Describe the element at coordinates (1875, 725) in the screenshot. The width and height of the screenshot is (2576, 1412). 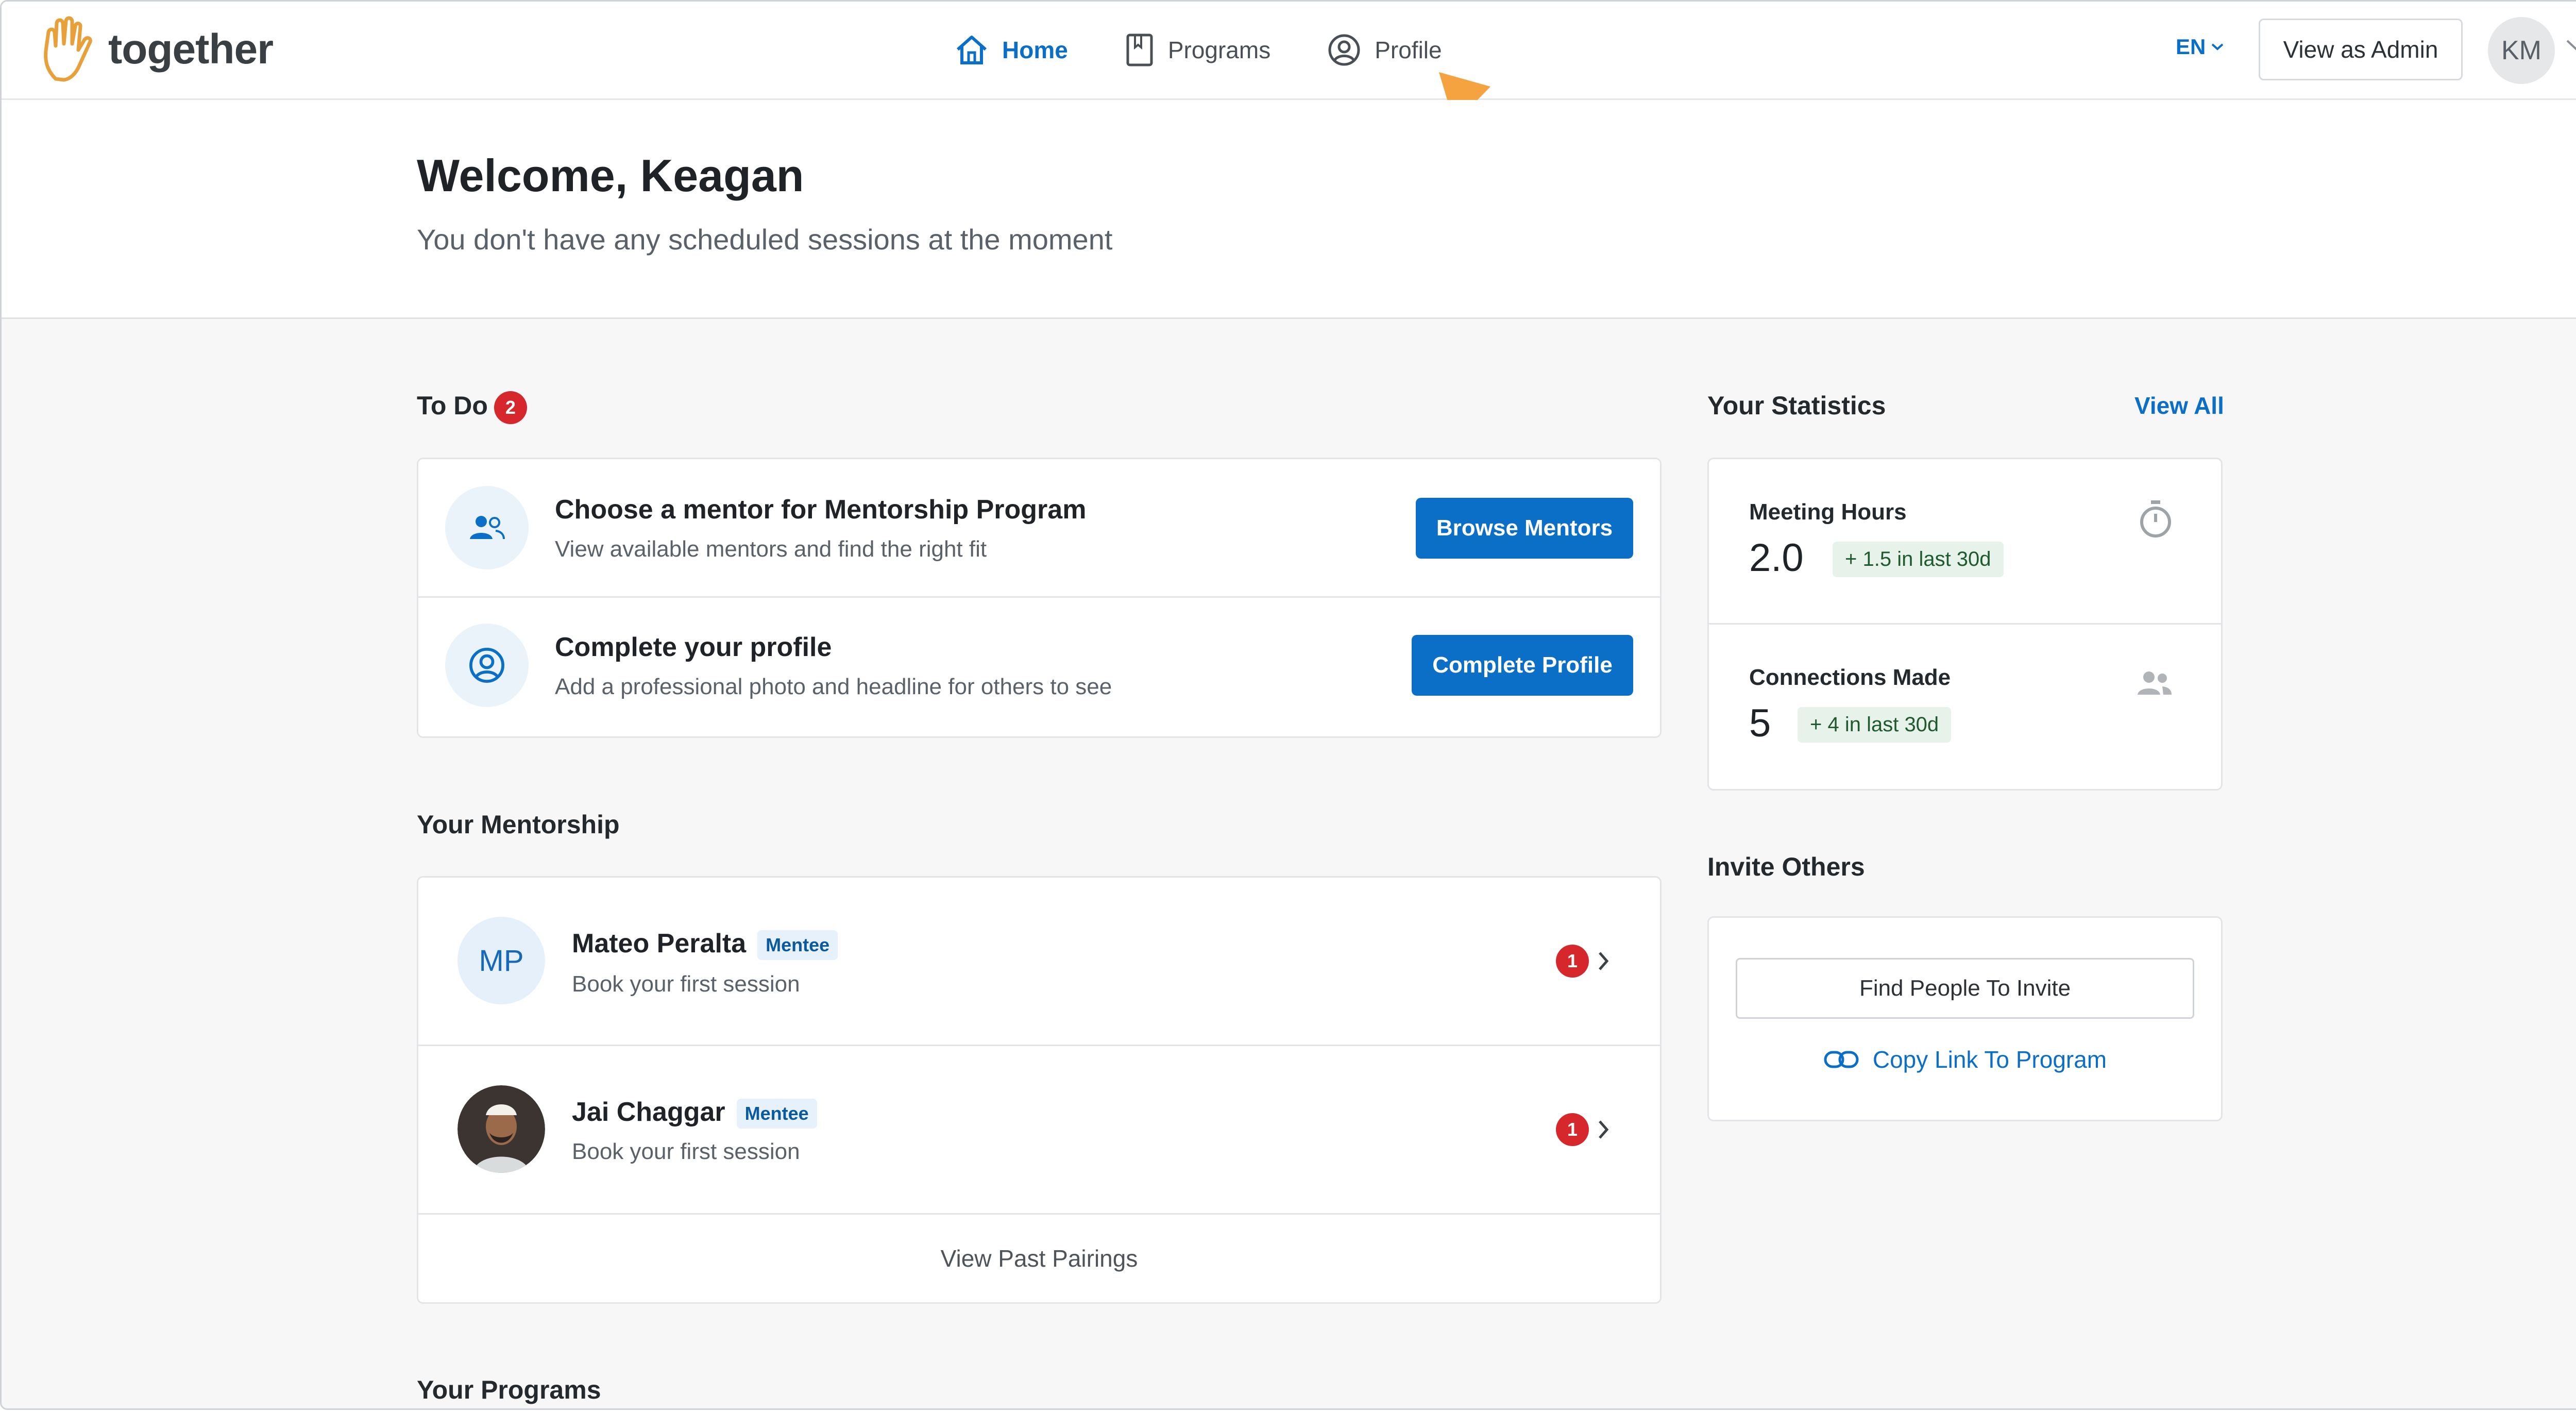
I see `stat-delta: + 4 in last 30d` at that location.